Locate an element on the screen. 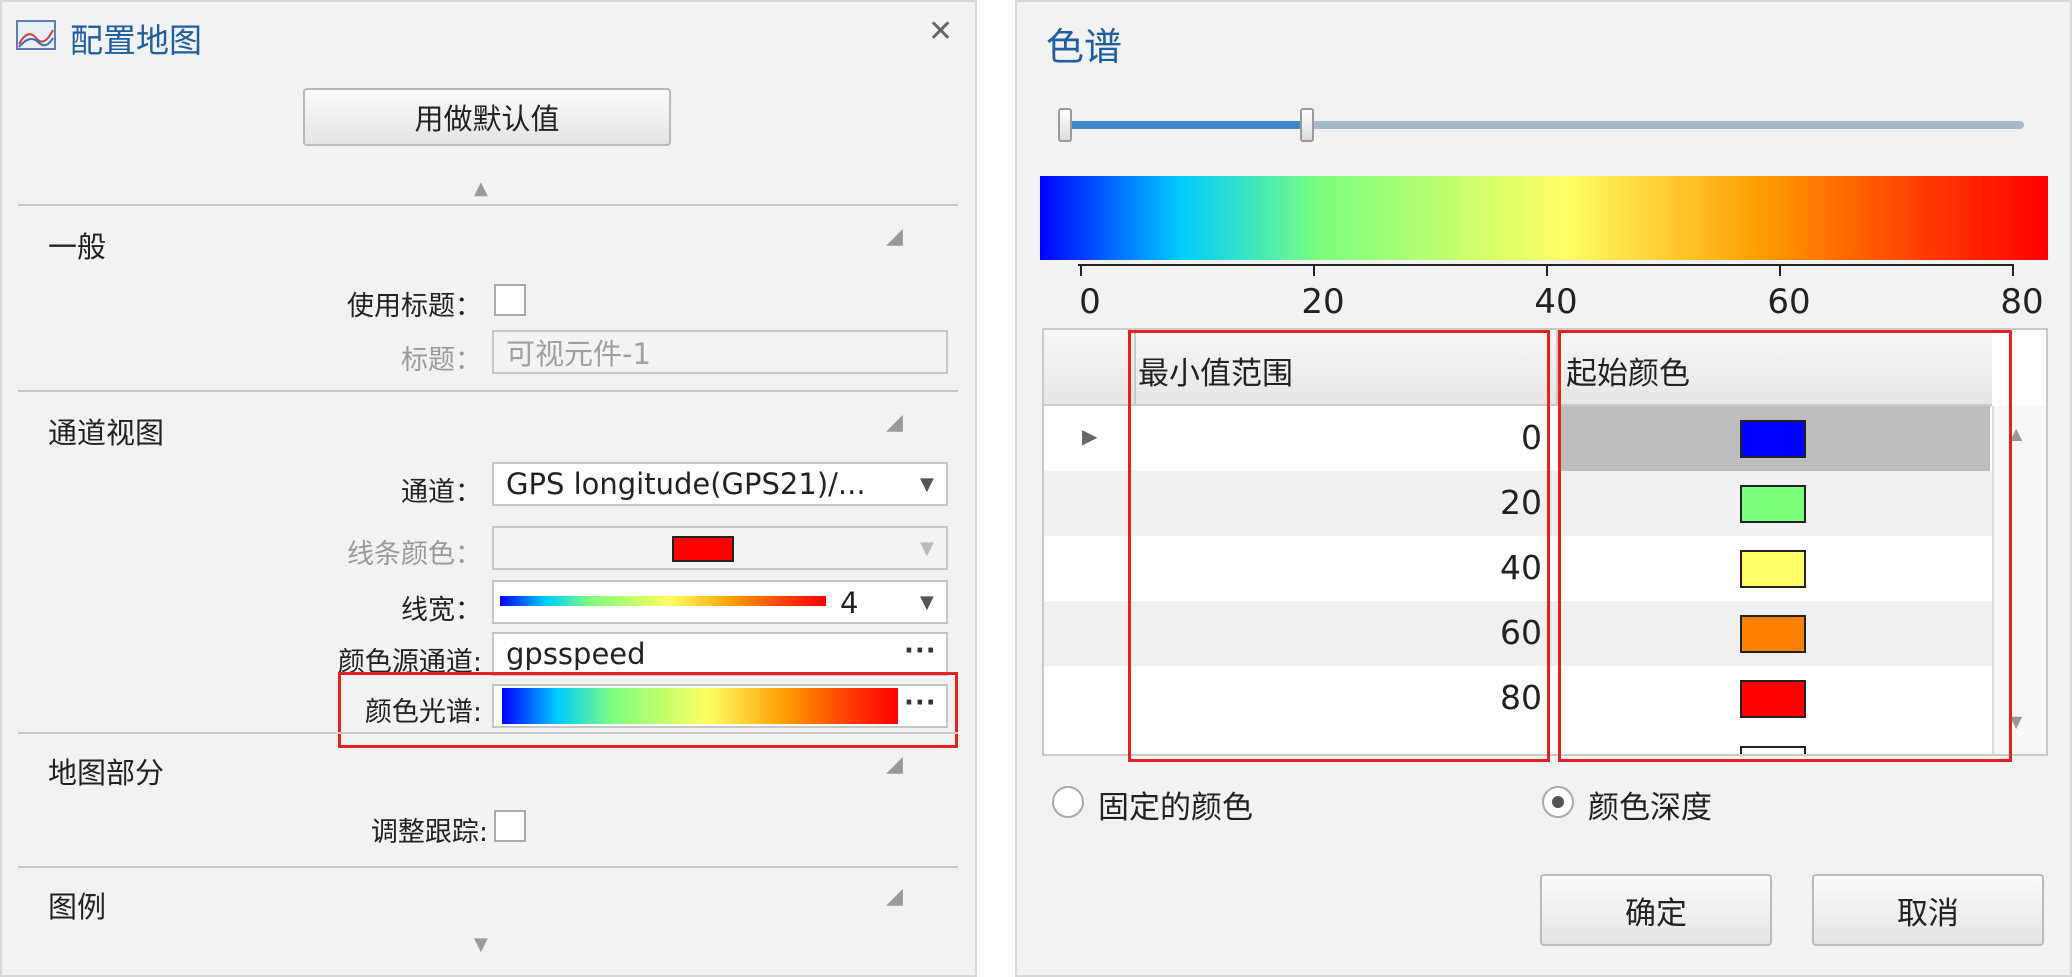 The width and height of the screenshot is (2072, 977). section-title-channel-view: 通道视图 is located at coordinates (106, 433).